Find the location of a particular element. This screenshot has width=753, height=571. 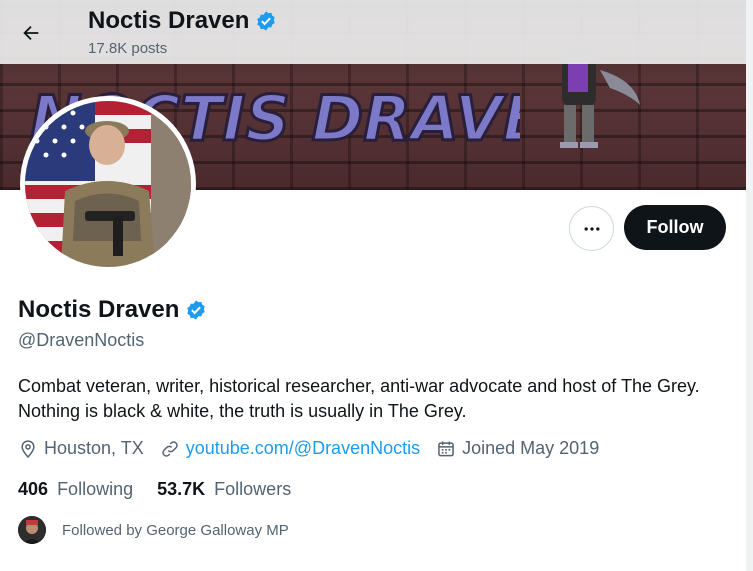

following-link: 406 Following is located at coordinates (75, 489).